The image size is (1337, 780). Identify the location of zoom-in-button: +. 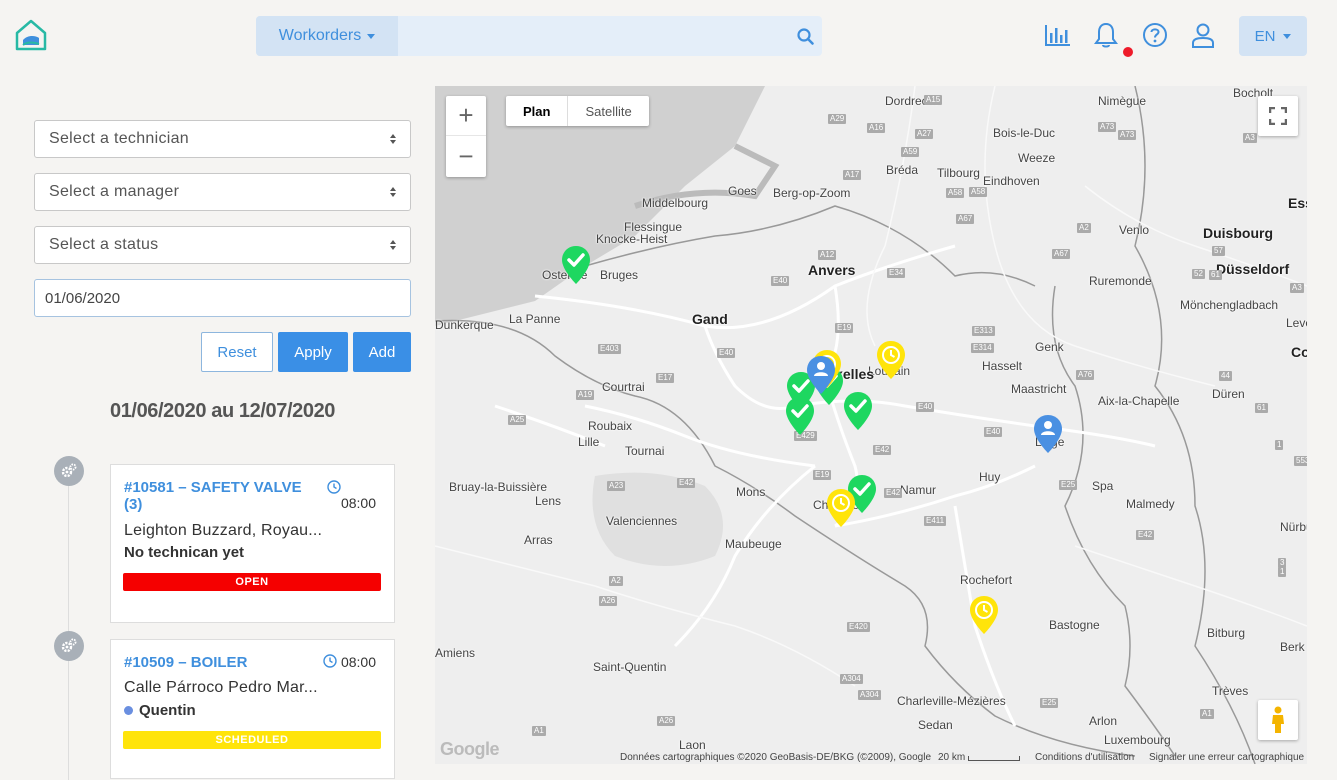
(466, 116).